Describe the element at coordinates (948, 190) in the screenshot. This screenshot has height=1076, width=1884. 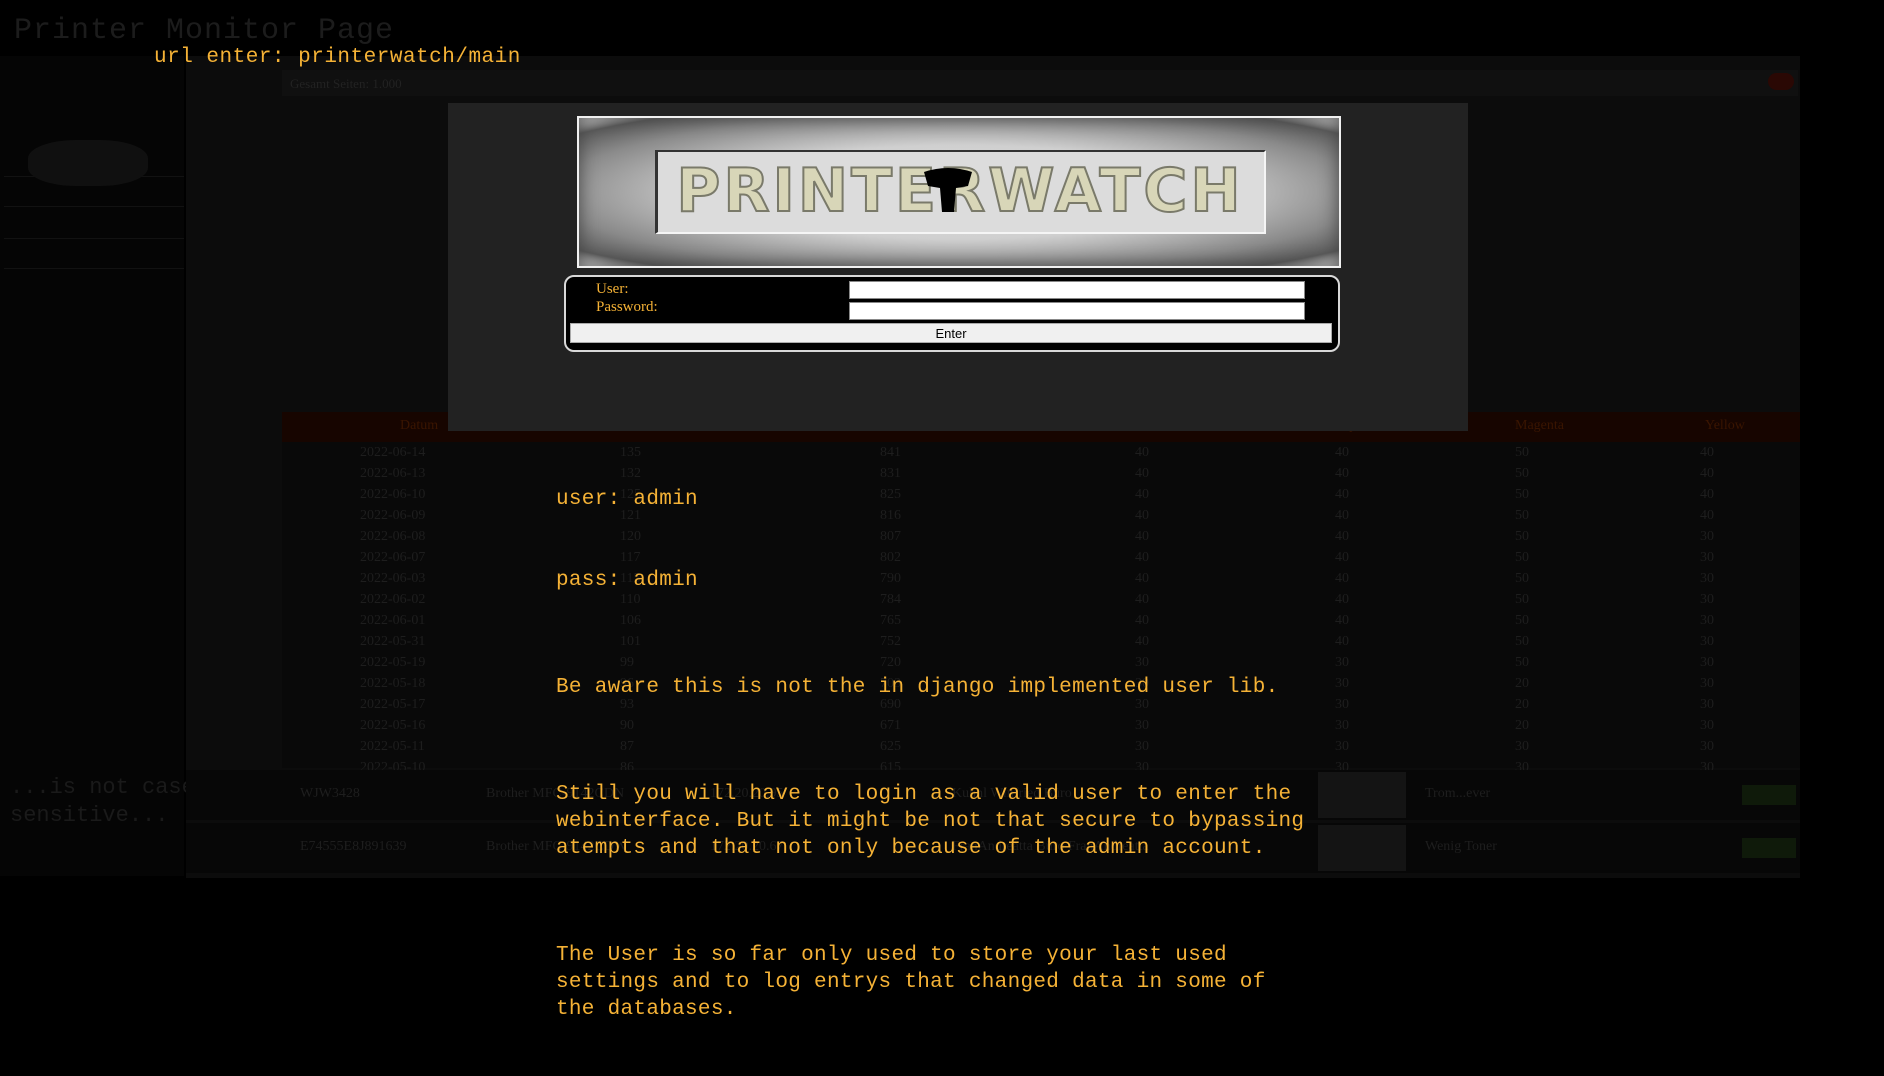
I see `printer-logo-icon` at that location.